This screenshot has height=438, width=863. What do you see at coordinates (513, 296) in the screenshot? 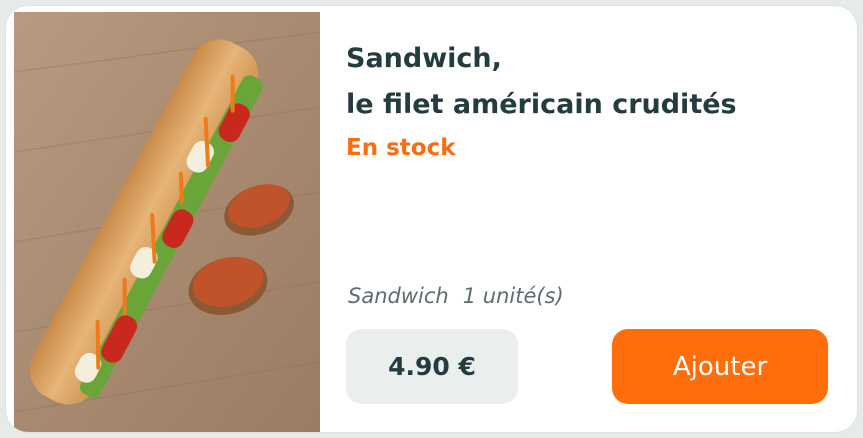
I see `product-unit: 1 unité(s)` at bounding box center [513, 296].